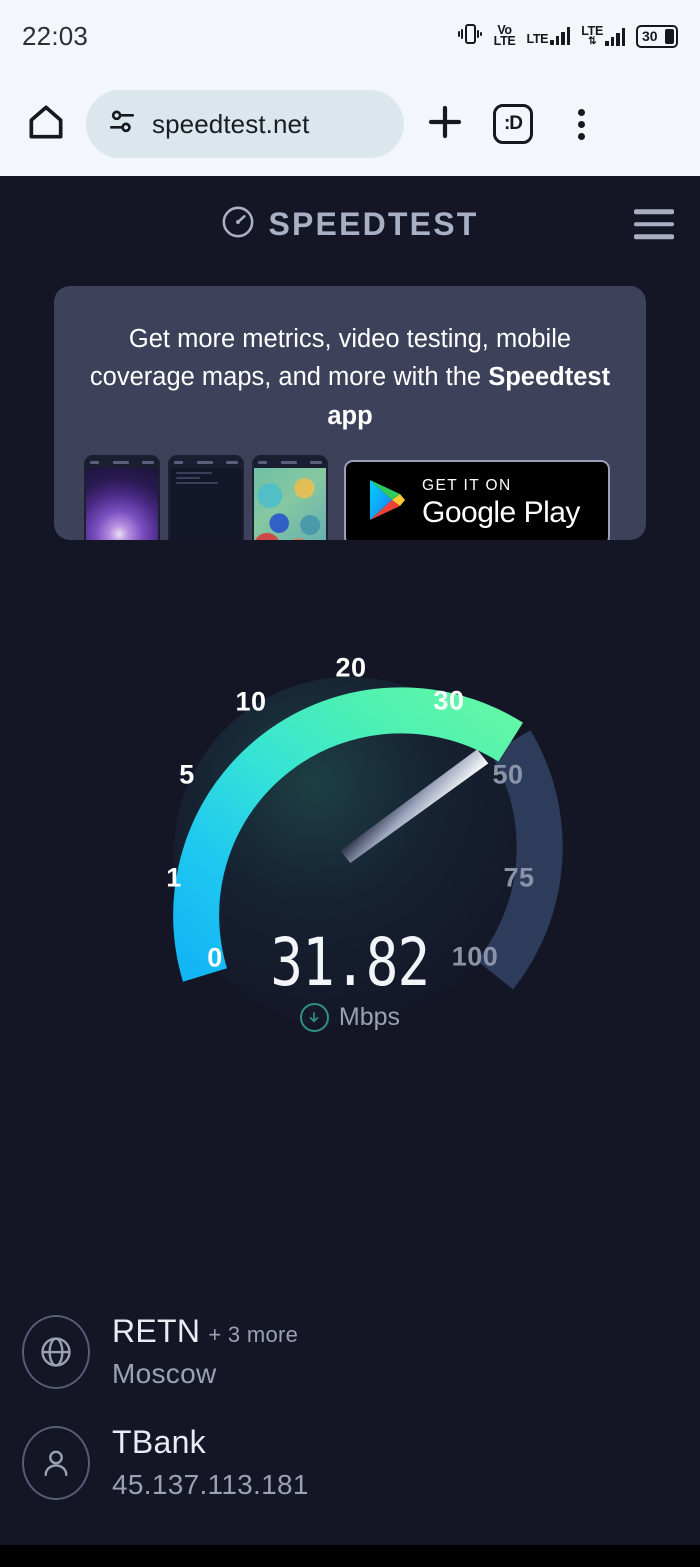 This screenshot has height=1567, width=700. What do you see at coordinates (210, 1484) in the screenshot?
I see `ip-address: 45.137.113.181` at bounding box center [210, 1484].